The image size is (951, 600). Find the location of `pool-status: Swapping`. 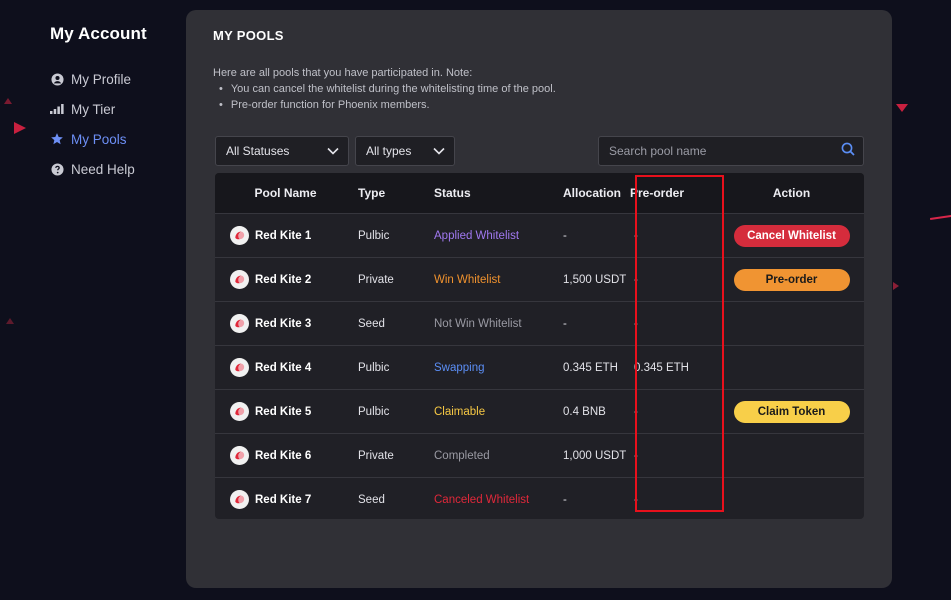

pool-status: Swapping is located at coordinates (459, 367).